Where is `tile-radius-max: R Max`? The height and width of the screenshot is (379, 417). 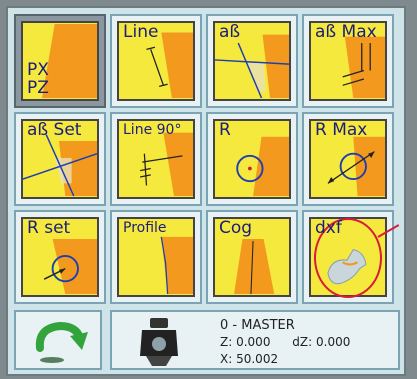 tile-radius-max: R Max is located at coordinates (348, 159).